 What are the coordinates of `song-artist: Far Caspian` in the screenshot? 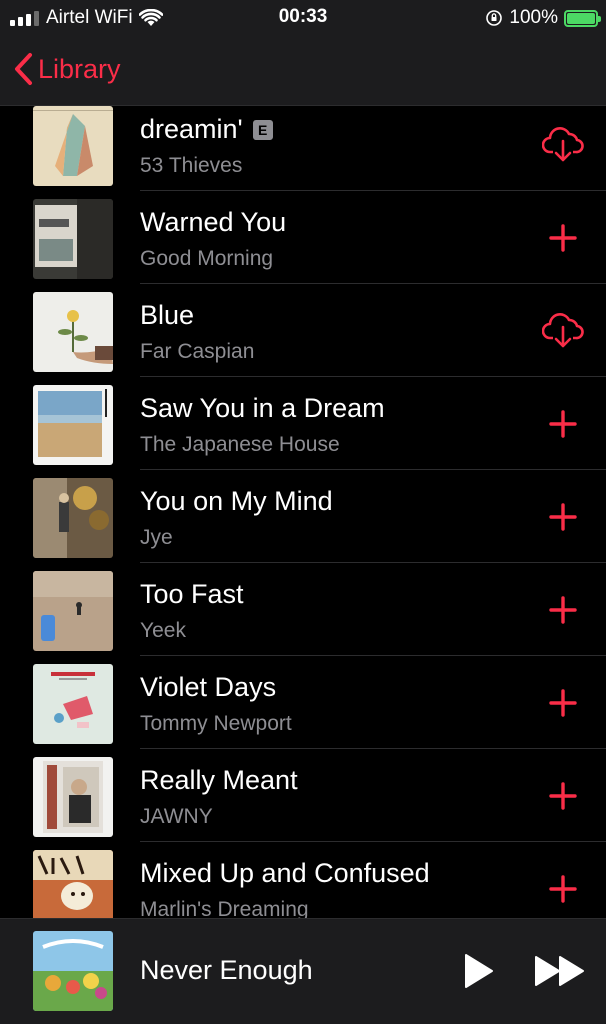 It's located at (197, 351).